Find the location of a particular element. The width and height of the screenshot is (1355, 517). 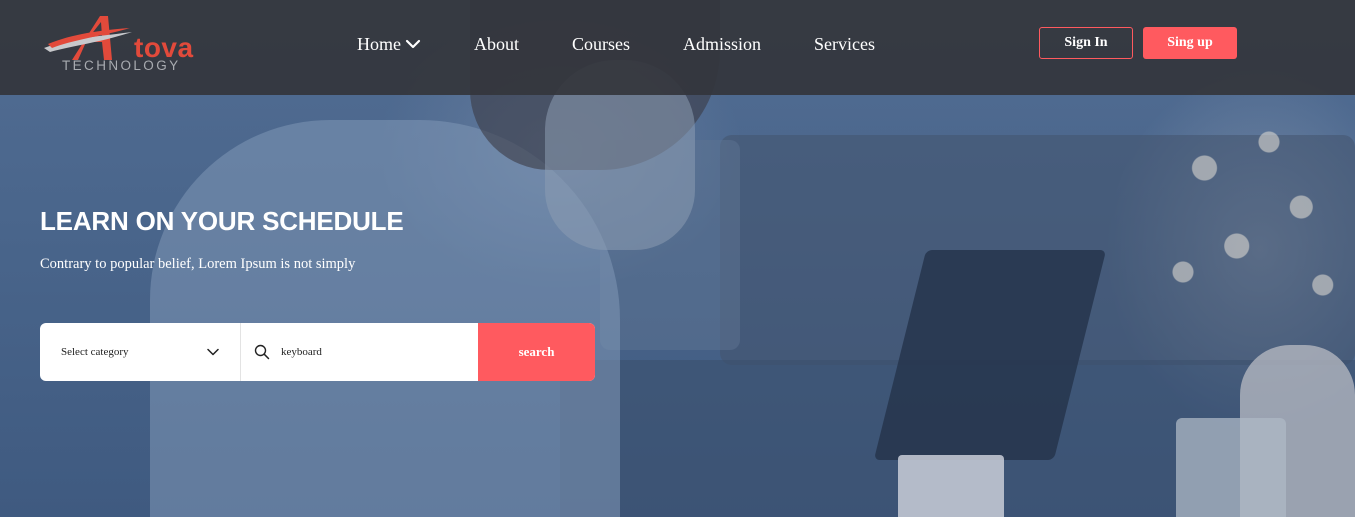

brand-tagline: TECHNOLOGY is located at coordinates (121, 65).